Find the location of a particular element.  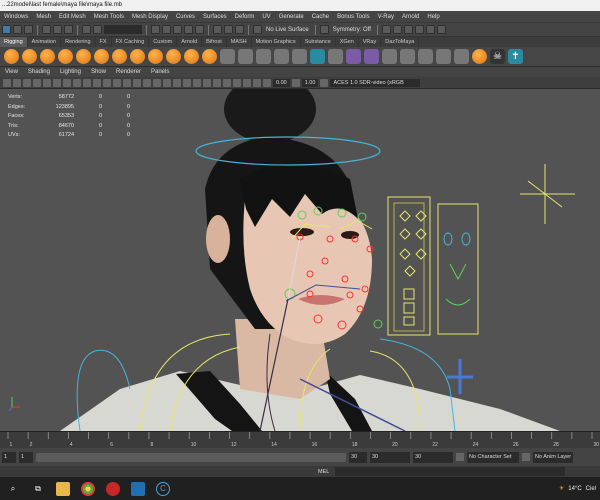

hypershade-icon is located at coordinates (419, 29).